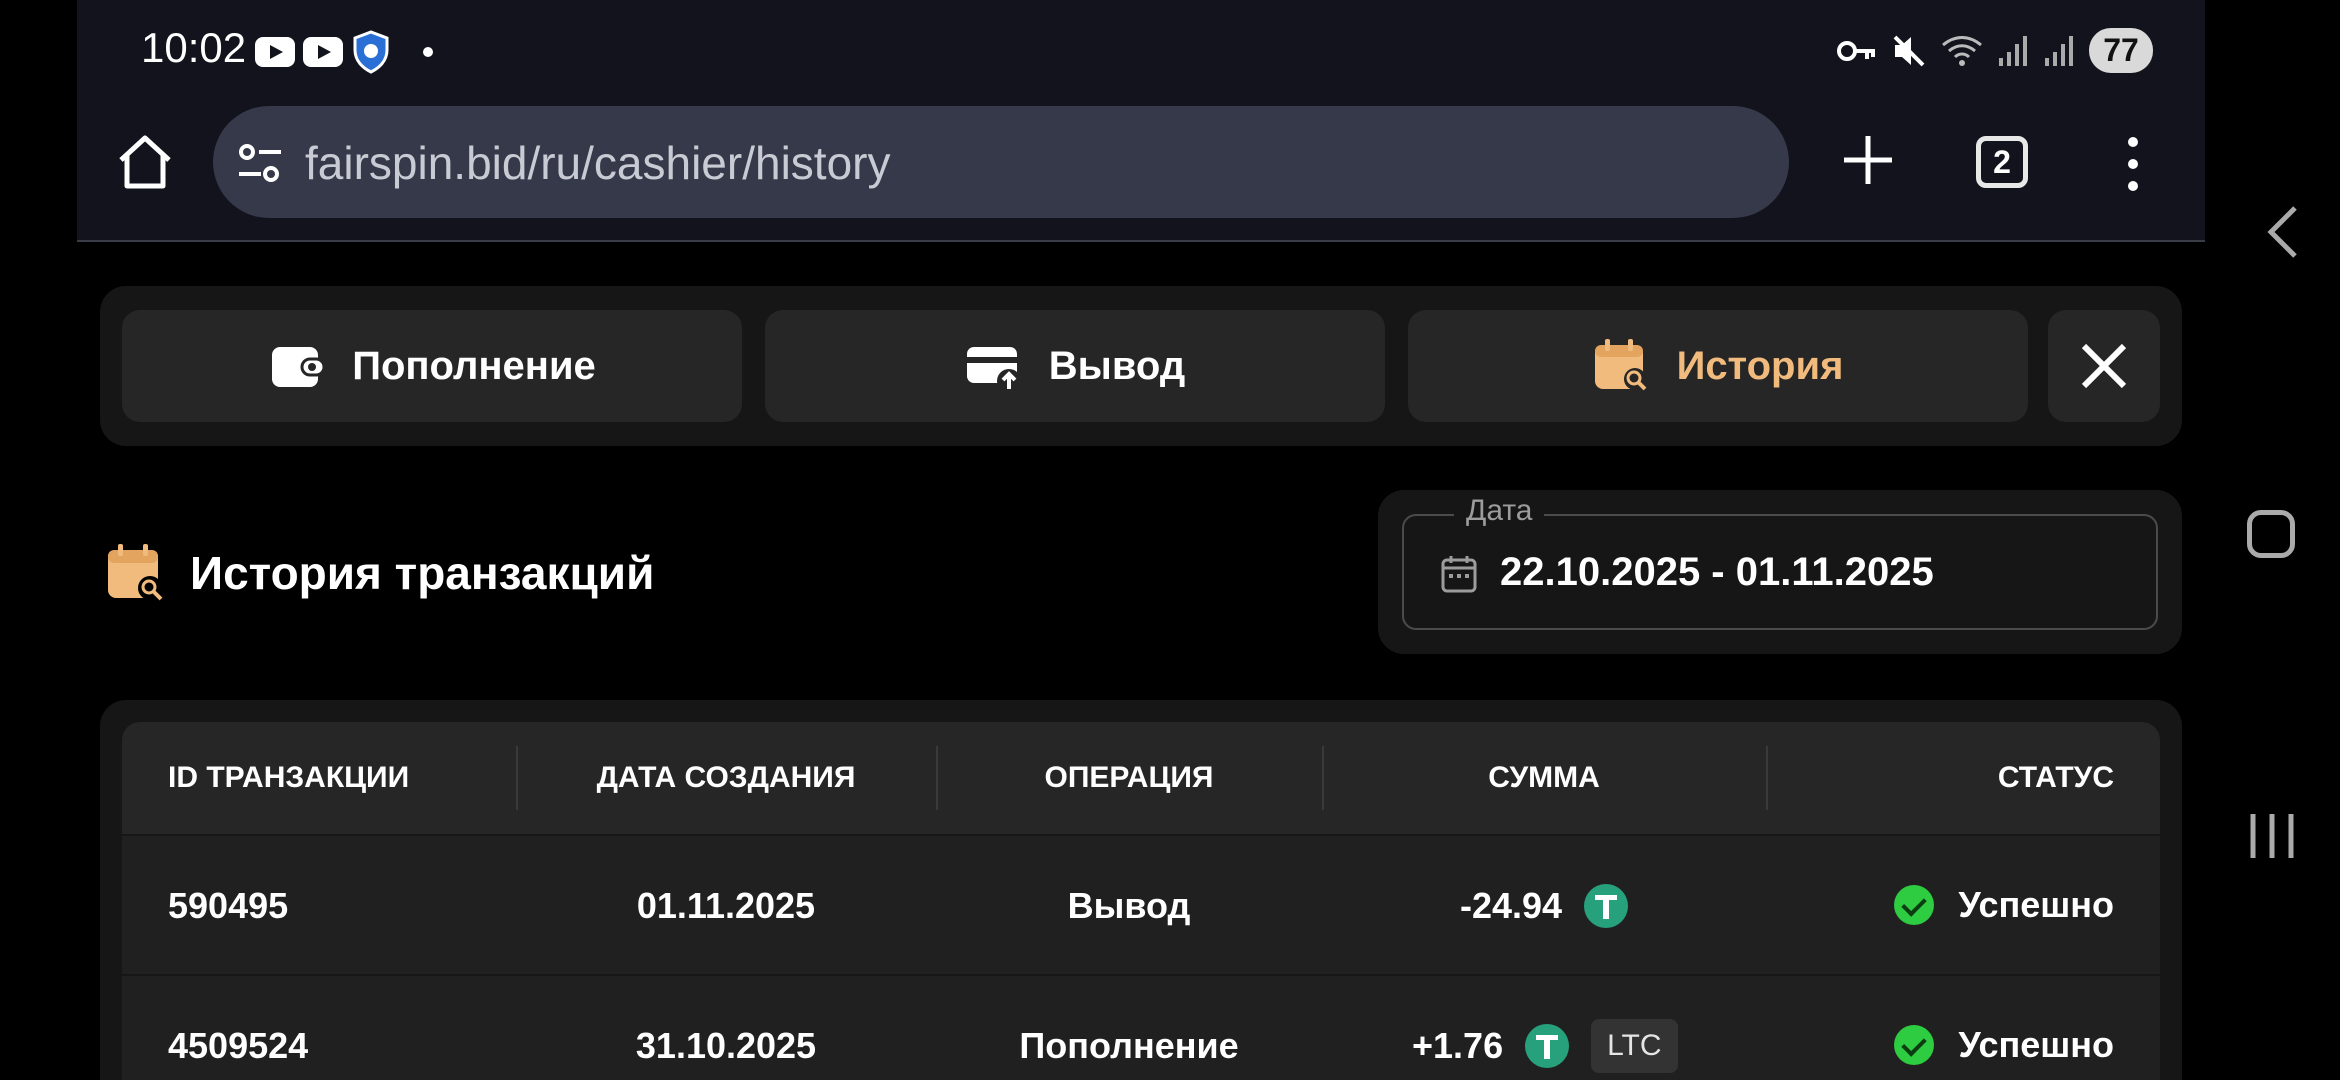 The image size is (2340, 1080). What do you see at coordinates (2133, 164) in the screenshot?
I see `more-menu-icon` at bounding box center [2133, 164].